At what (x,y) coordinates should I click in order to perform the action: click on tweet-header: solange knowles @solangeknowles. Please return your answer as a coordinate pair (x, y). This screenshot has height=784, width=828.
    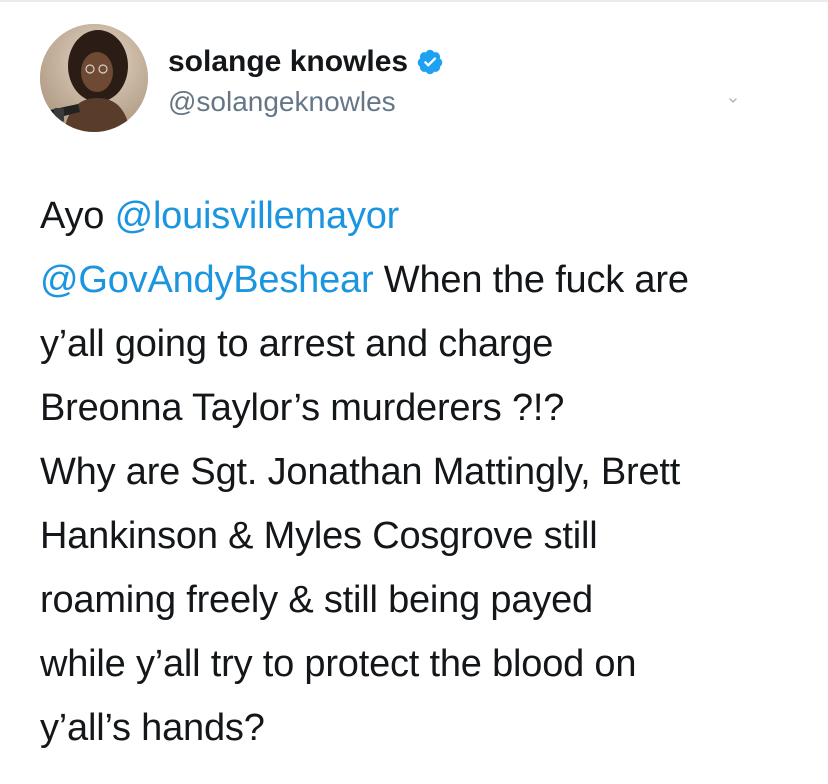
    Looking at the image, I should click on (414, 80).